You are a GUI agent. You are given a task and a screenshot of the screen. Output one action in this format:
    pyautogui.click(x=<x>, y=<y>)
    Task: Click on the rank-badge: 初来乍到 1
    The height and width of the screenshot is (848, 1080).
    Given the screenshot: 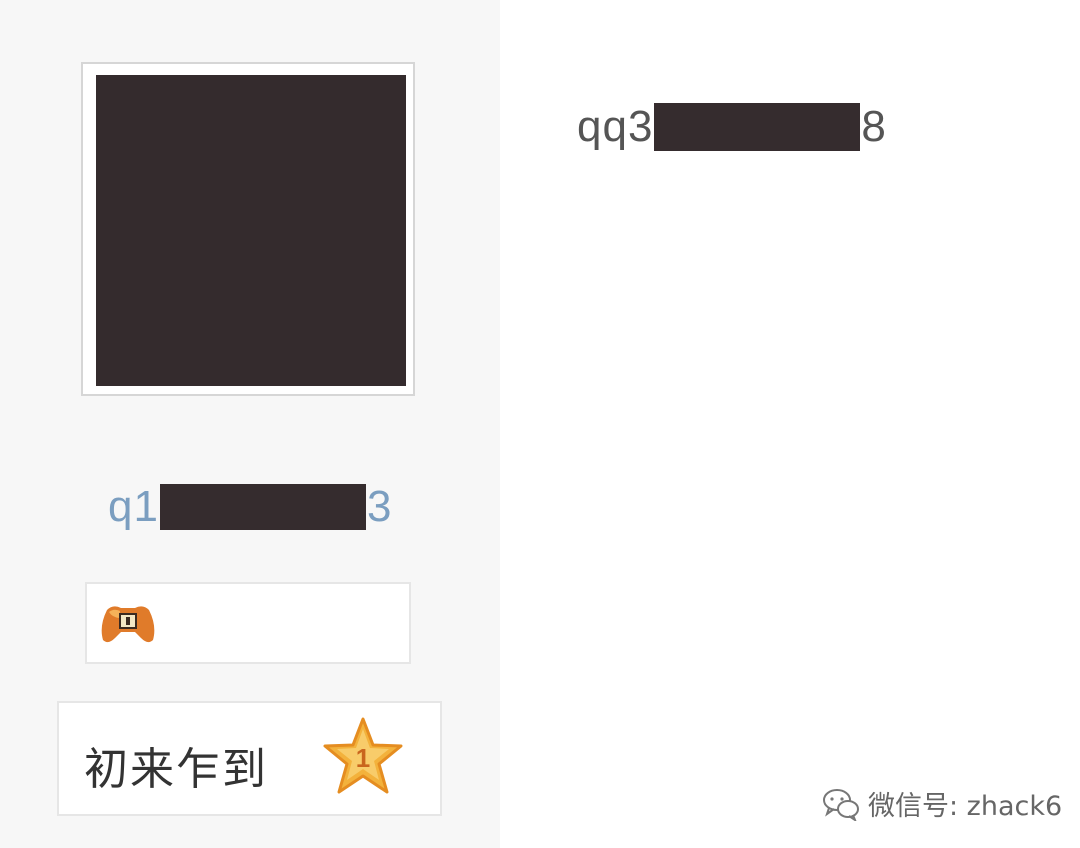 What is the action you would take?
    pyautogui.click(x=249, y=758)
    